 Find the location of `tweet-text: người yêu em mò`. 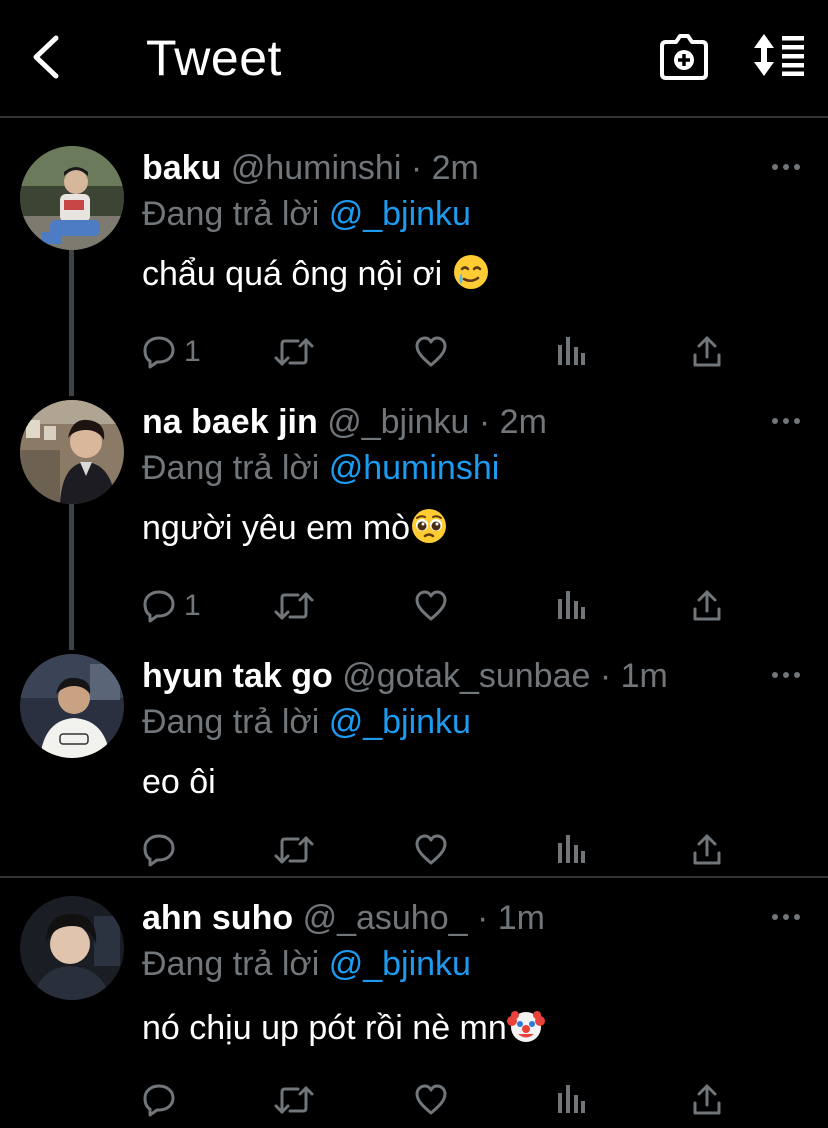

tweet-text: người yêu em mò is located at coordinates (295, 528).